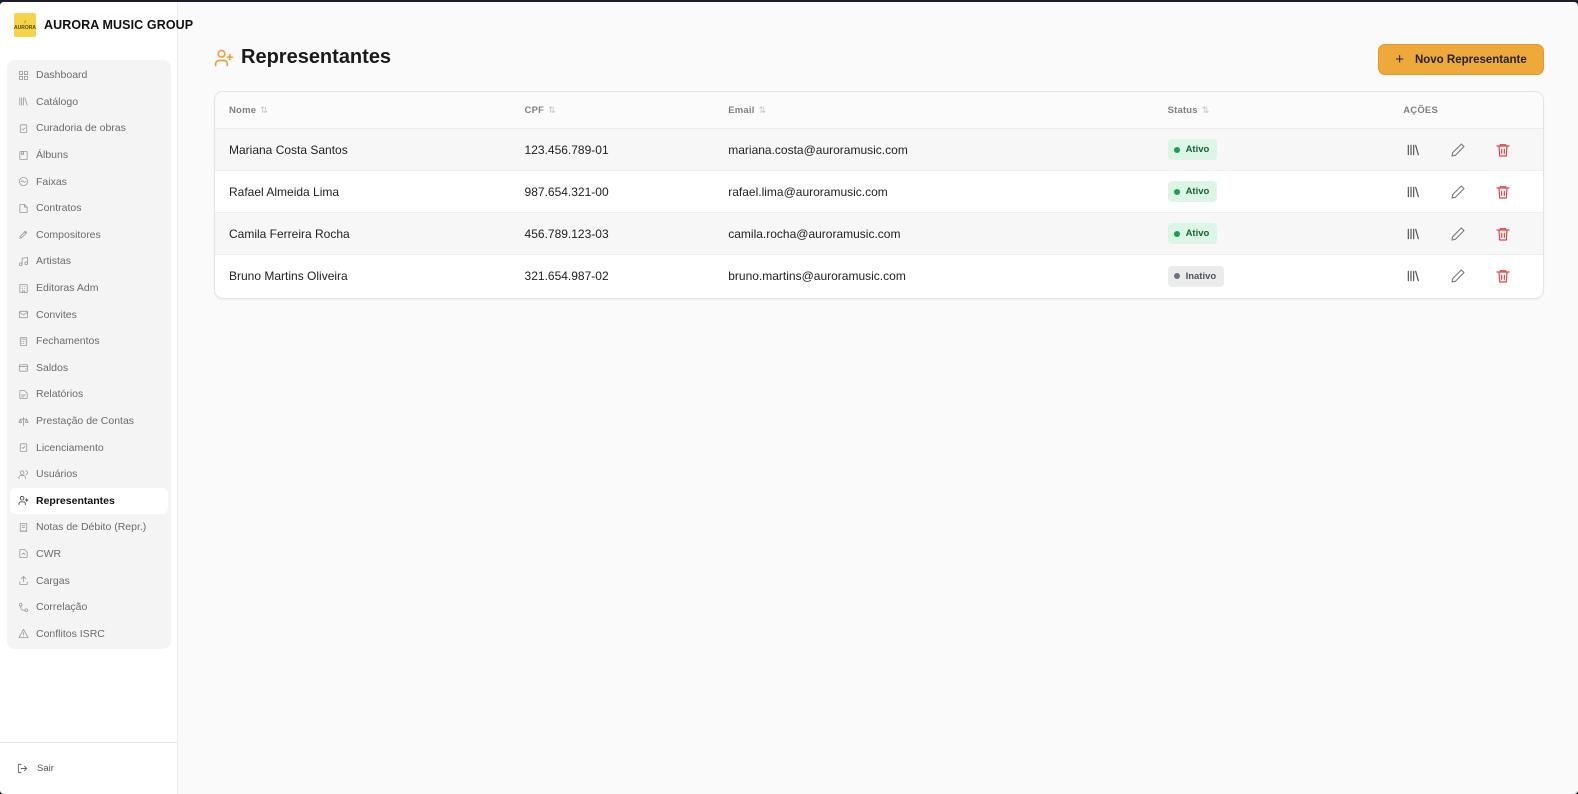  What do you see at coordinates (96, 25) in the screenshot?
I see `brand: ♪ AURORA AURORA MUSIC GROUP` at bounding box center [96, 25].